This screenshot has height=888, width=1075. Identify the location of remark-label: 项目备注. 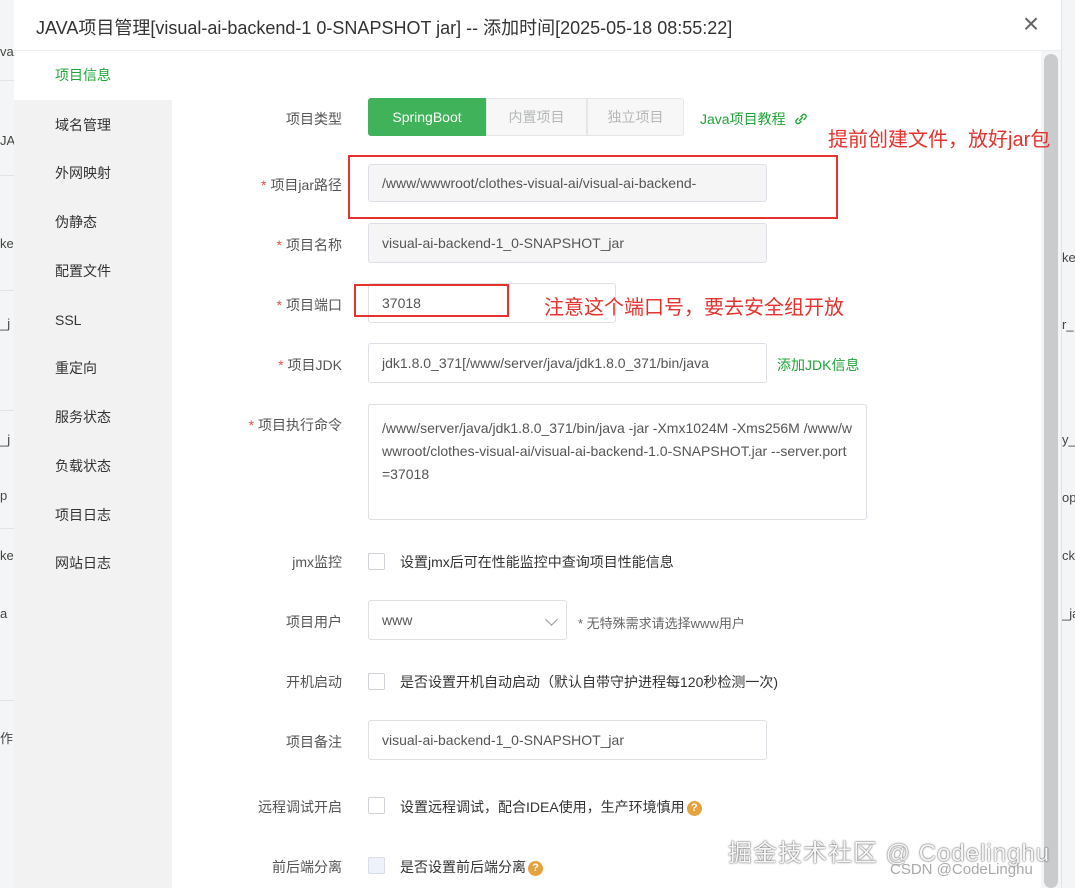
(314, 742).